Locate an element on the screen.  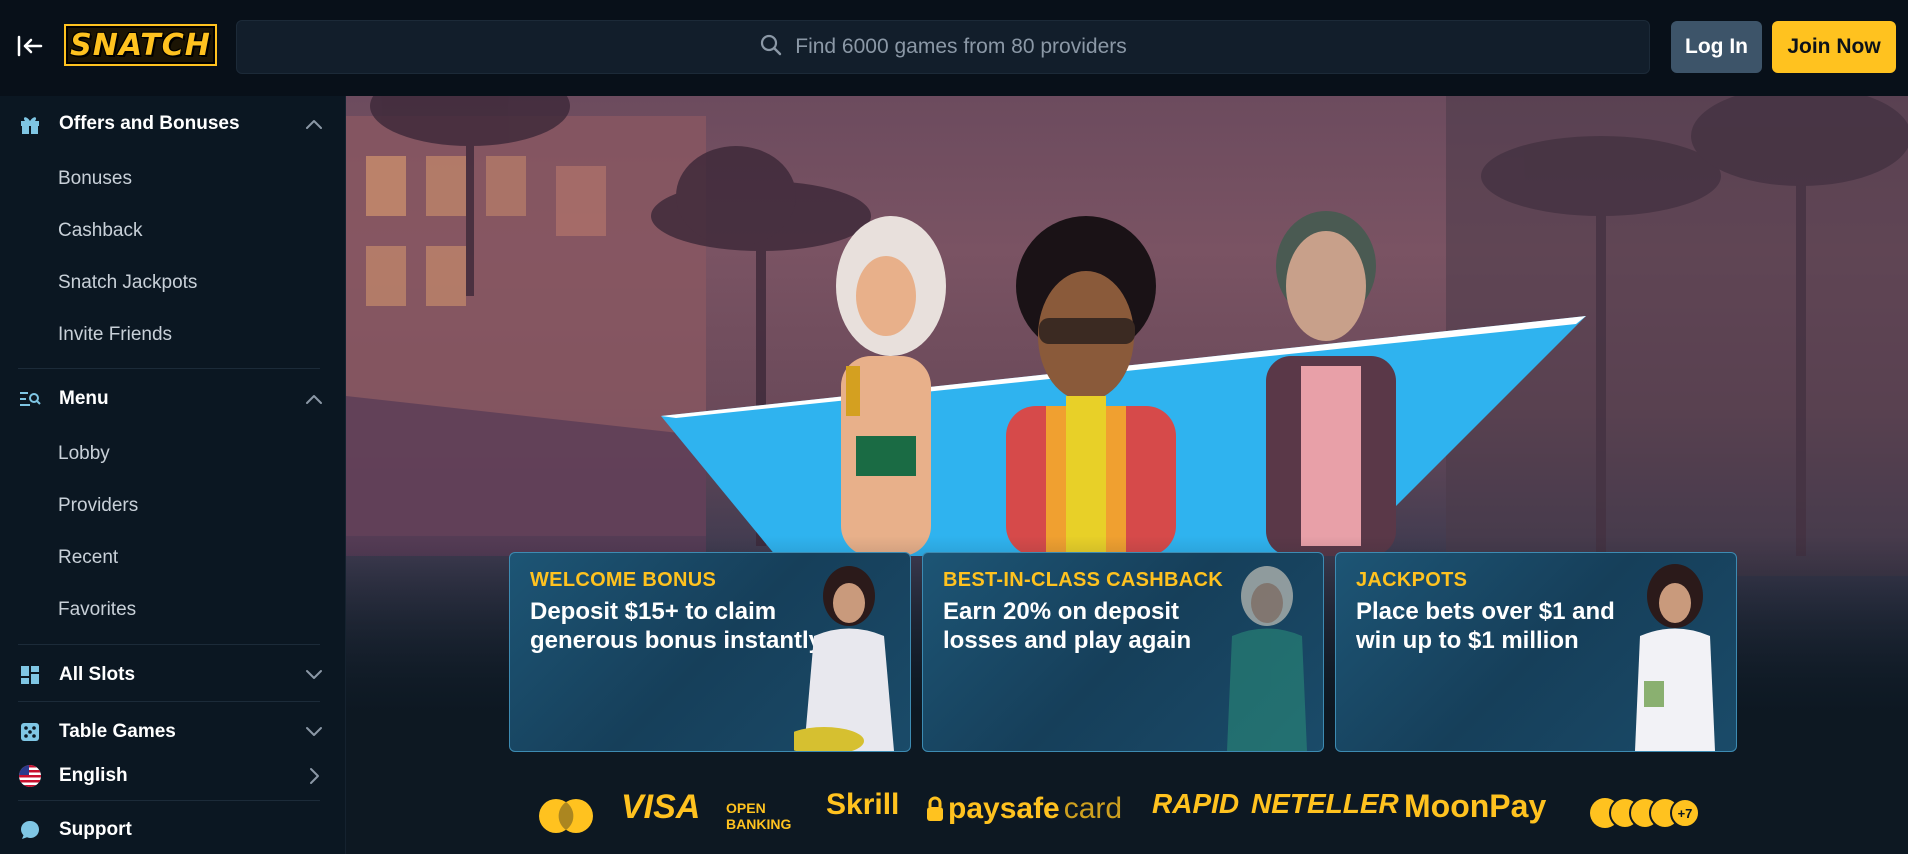
rapid-logo: RAPID is located at coordinates (1196, 803).